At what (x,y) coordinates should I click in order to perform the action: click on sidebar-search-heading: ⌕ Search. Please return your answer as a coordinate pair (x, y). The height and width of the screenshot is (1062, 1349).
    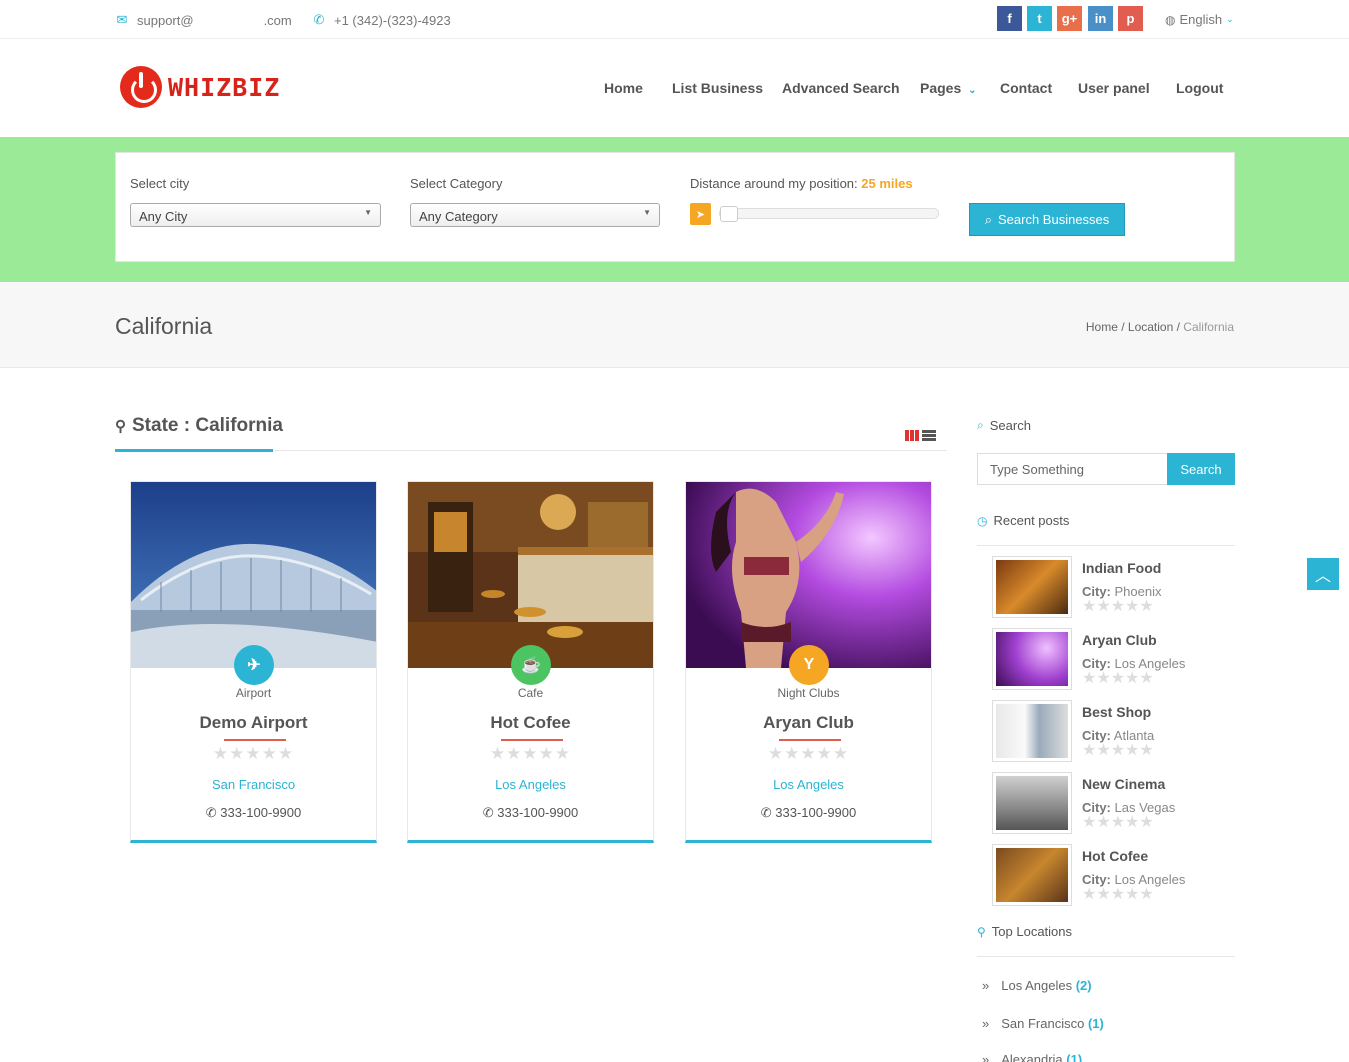
    Looking at the image, I should click on (1004, 425).